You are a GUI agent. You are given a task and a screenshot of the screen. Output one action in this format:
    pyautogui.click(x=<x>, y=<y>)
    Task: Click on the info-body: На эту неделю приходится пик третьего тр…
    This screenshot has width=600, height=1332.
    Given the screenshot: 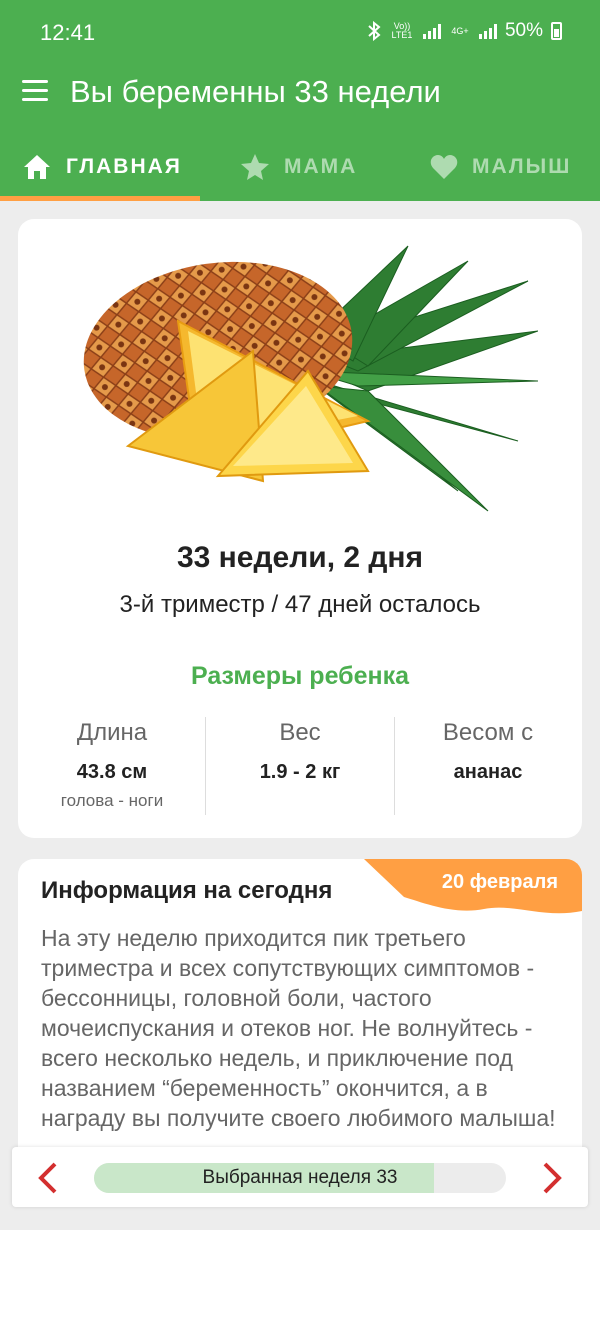 What is the action you would take?
    pyautogui.click(x=298, y=1028)
    